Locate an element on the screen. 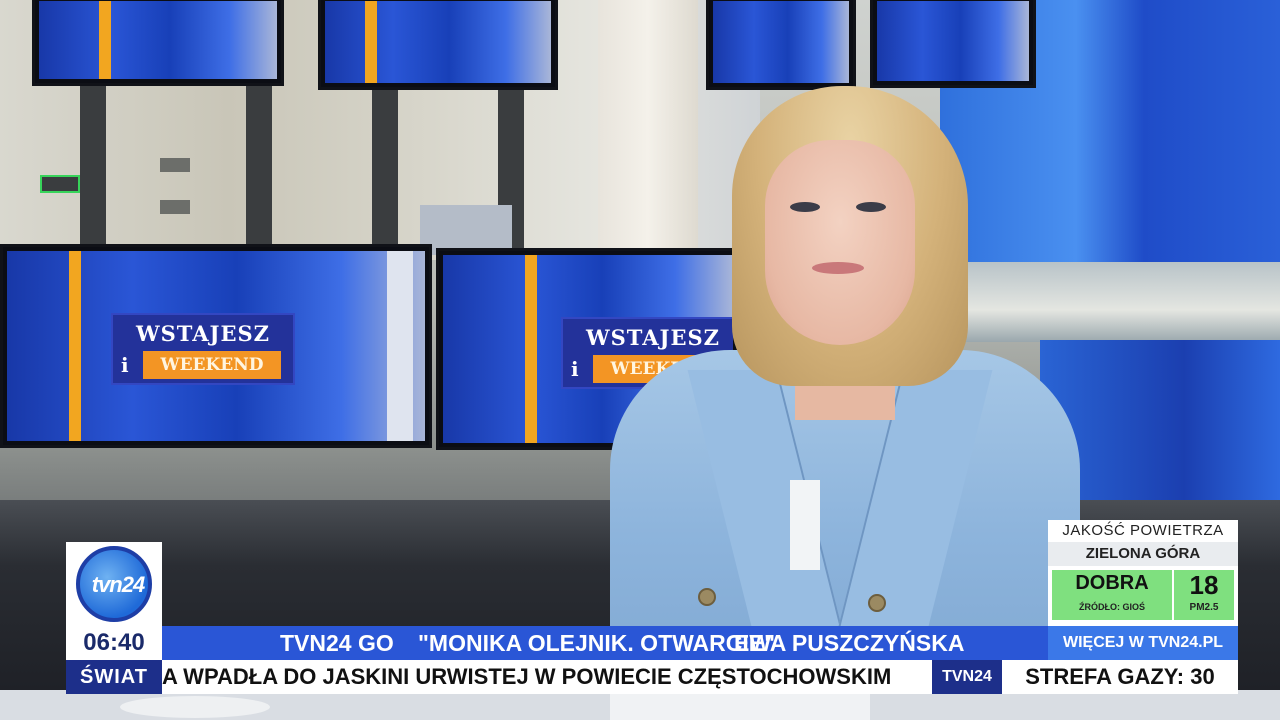 This screenshot has width=1280, height=720. desk-cup is located at coordinates (195, 707).